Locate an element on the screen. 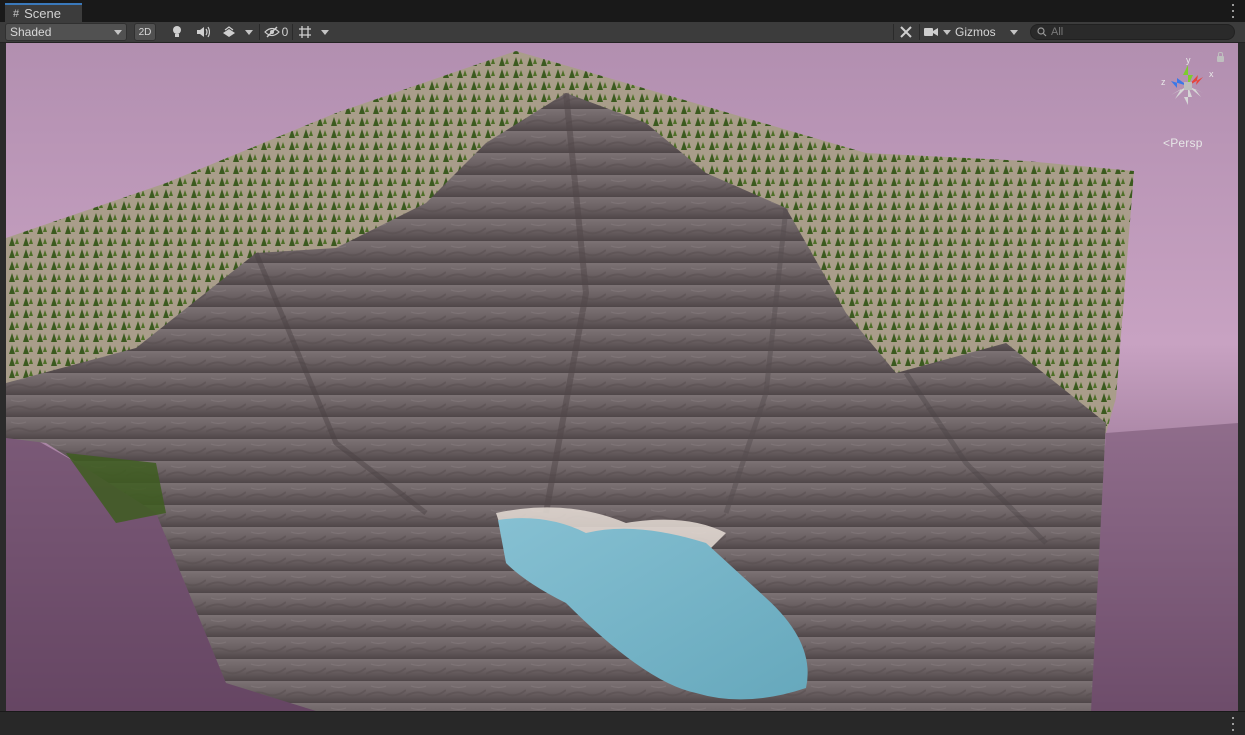  effects-dropdown is located at coordinates (249, 32).